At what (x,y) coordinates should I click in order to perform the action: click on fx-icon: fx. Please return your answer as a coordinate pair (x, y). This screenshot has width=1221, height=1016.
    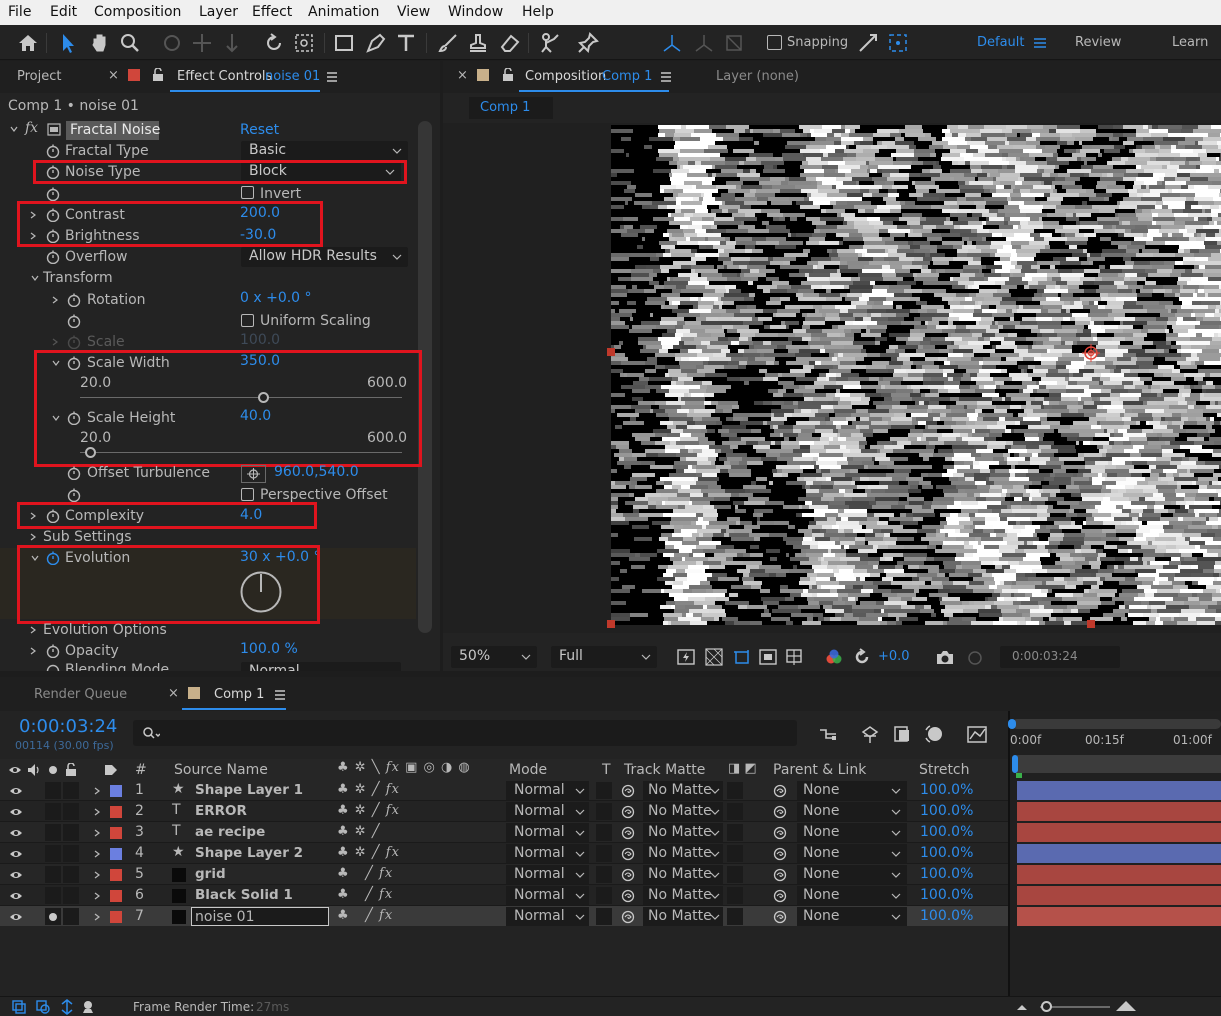
    Looking at the image, I should click on (31, 128).